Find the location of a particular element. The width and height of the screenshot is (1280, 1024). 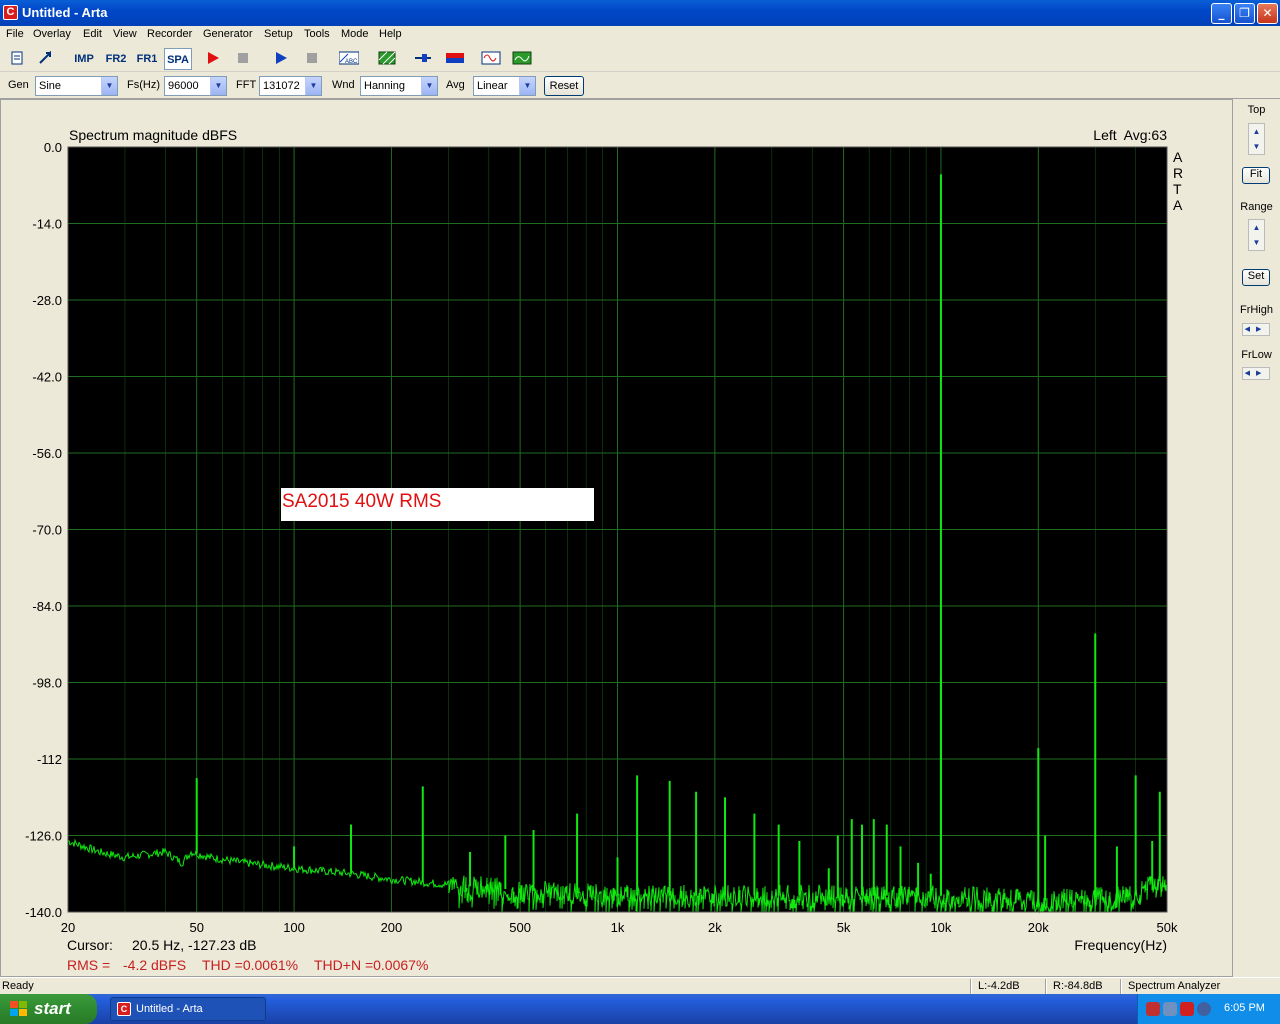

status-ready: Ready is located at coordinates (18, 986).